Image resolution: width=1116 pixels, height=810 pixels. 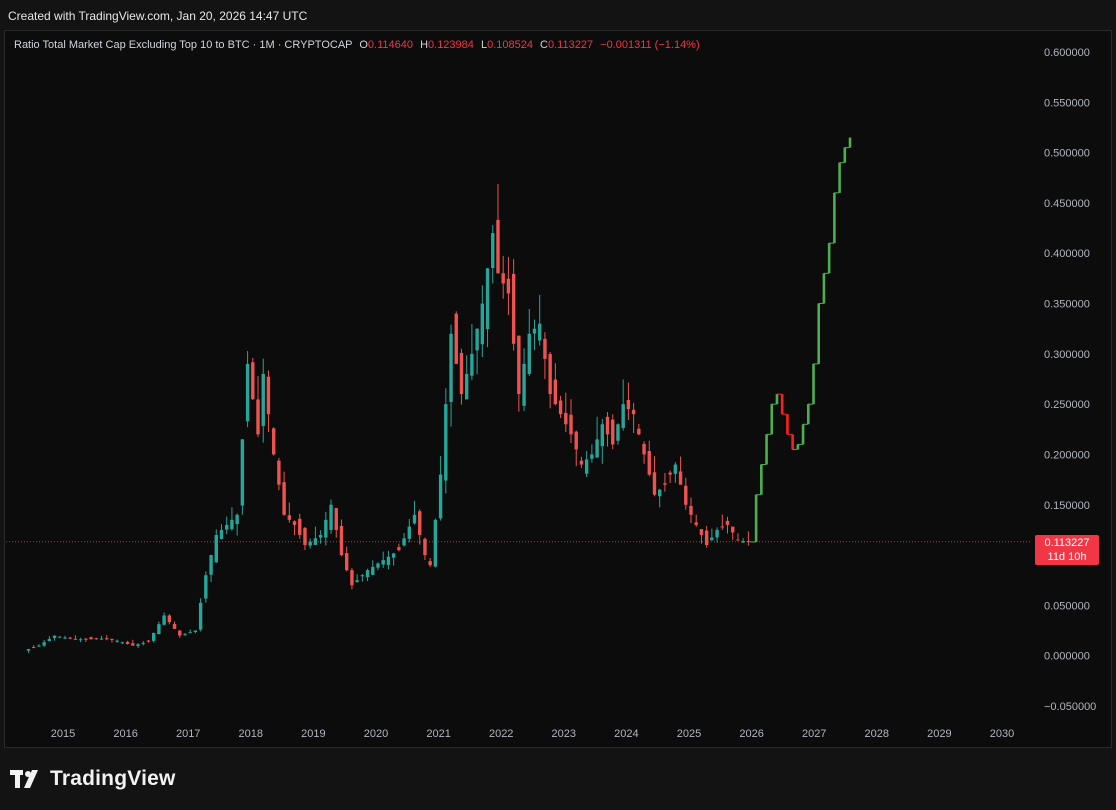 What do you see at coordinates (564, 734) in the screenshot?
I see `x-tick-label: 2023` at bounding box center [564, 734].